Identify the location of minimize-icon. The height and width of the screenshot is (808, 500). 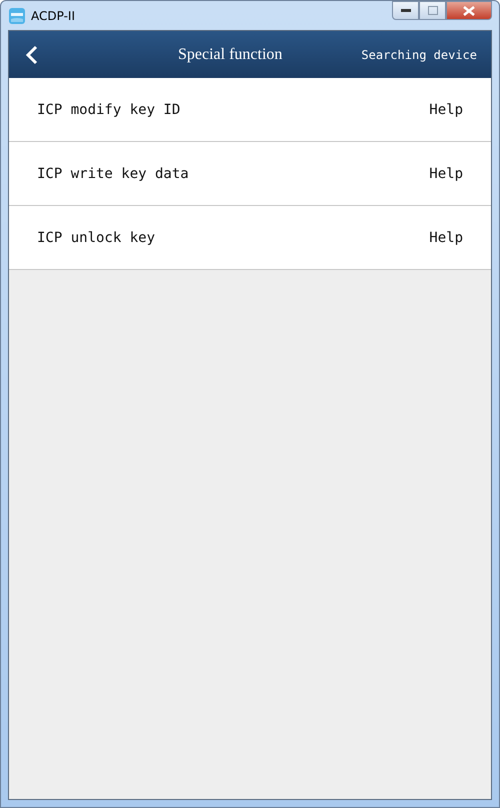
(405, 10).